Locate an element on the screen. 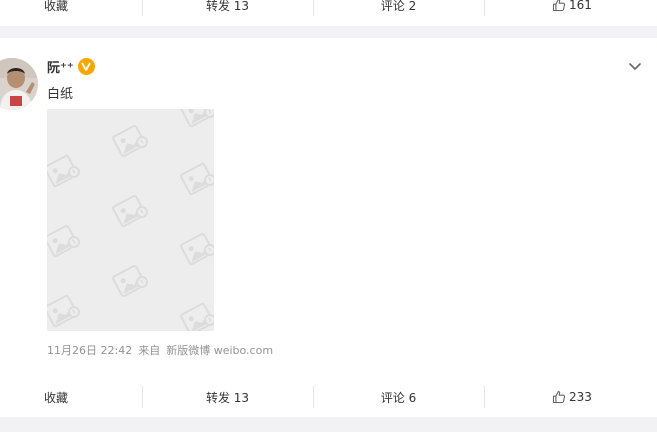  source-prefix: 来自 is located at coordinates (149, 350).